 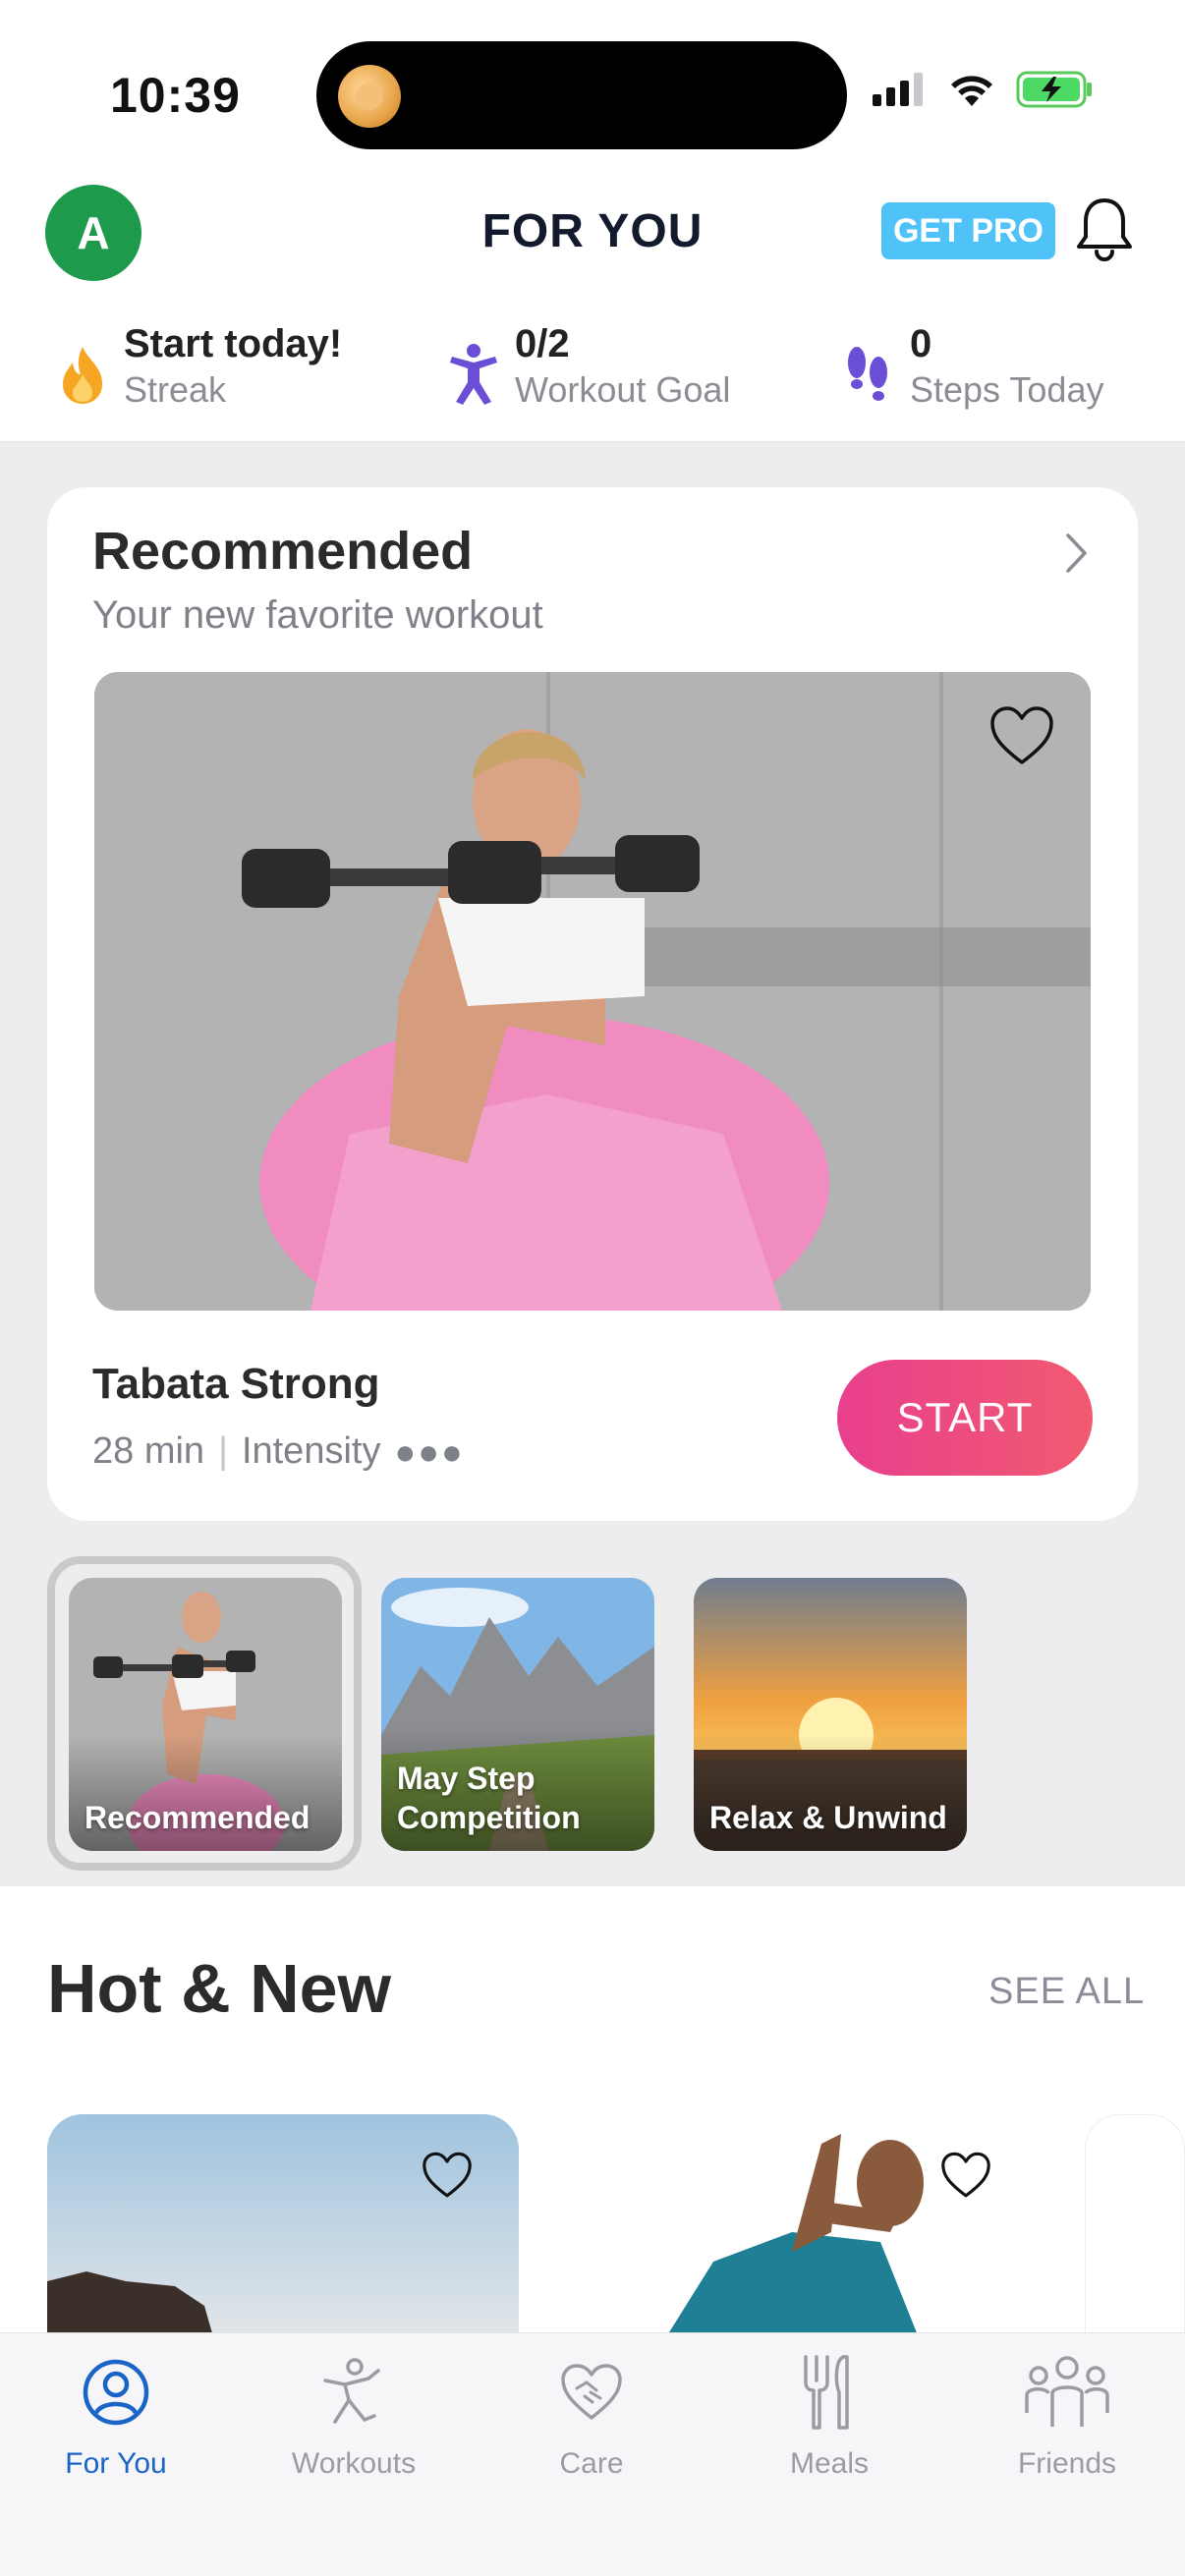 I want to click on tab-label: For You, so click(x=116, y=2463).